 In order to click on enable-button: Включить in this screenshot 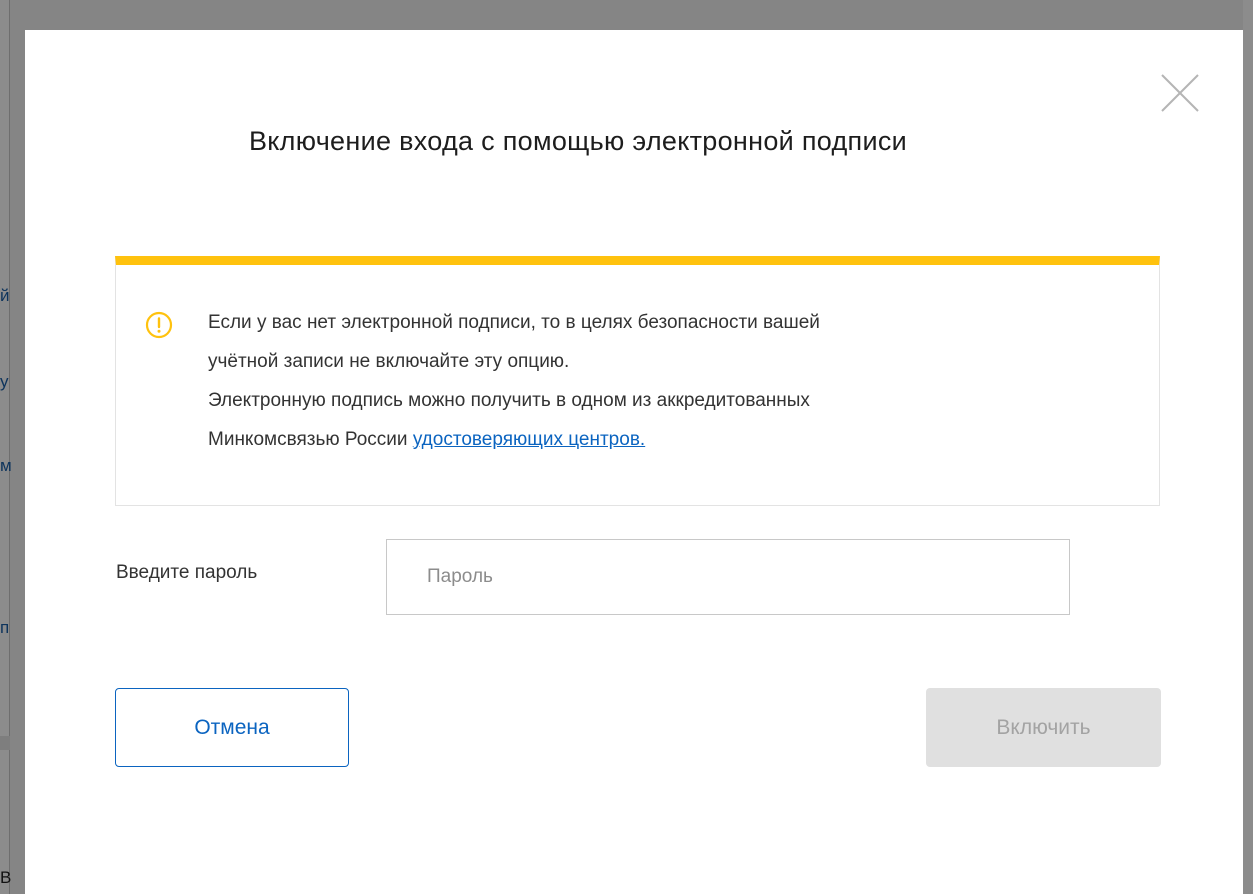, I will do `click(1043, 727)`.